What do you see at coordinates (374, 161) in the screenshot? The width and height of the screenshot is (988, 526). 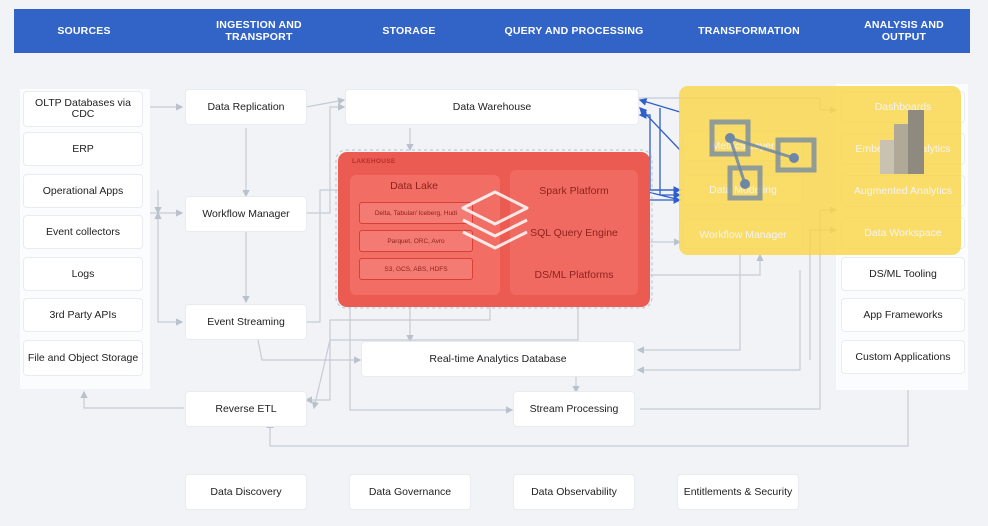 I see `lakehouse-label: LAKEHOUSE` at bounding box center [374, 161].